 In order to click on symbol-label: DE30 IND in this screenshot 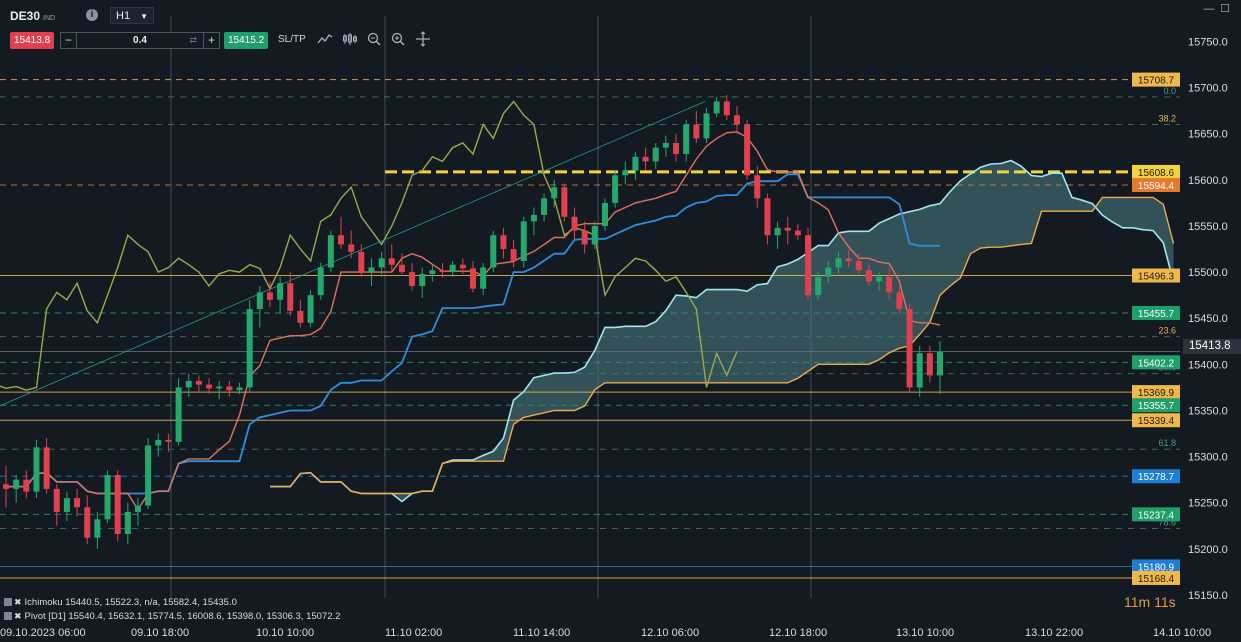, I will do `click(32, 16)`.